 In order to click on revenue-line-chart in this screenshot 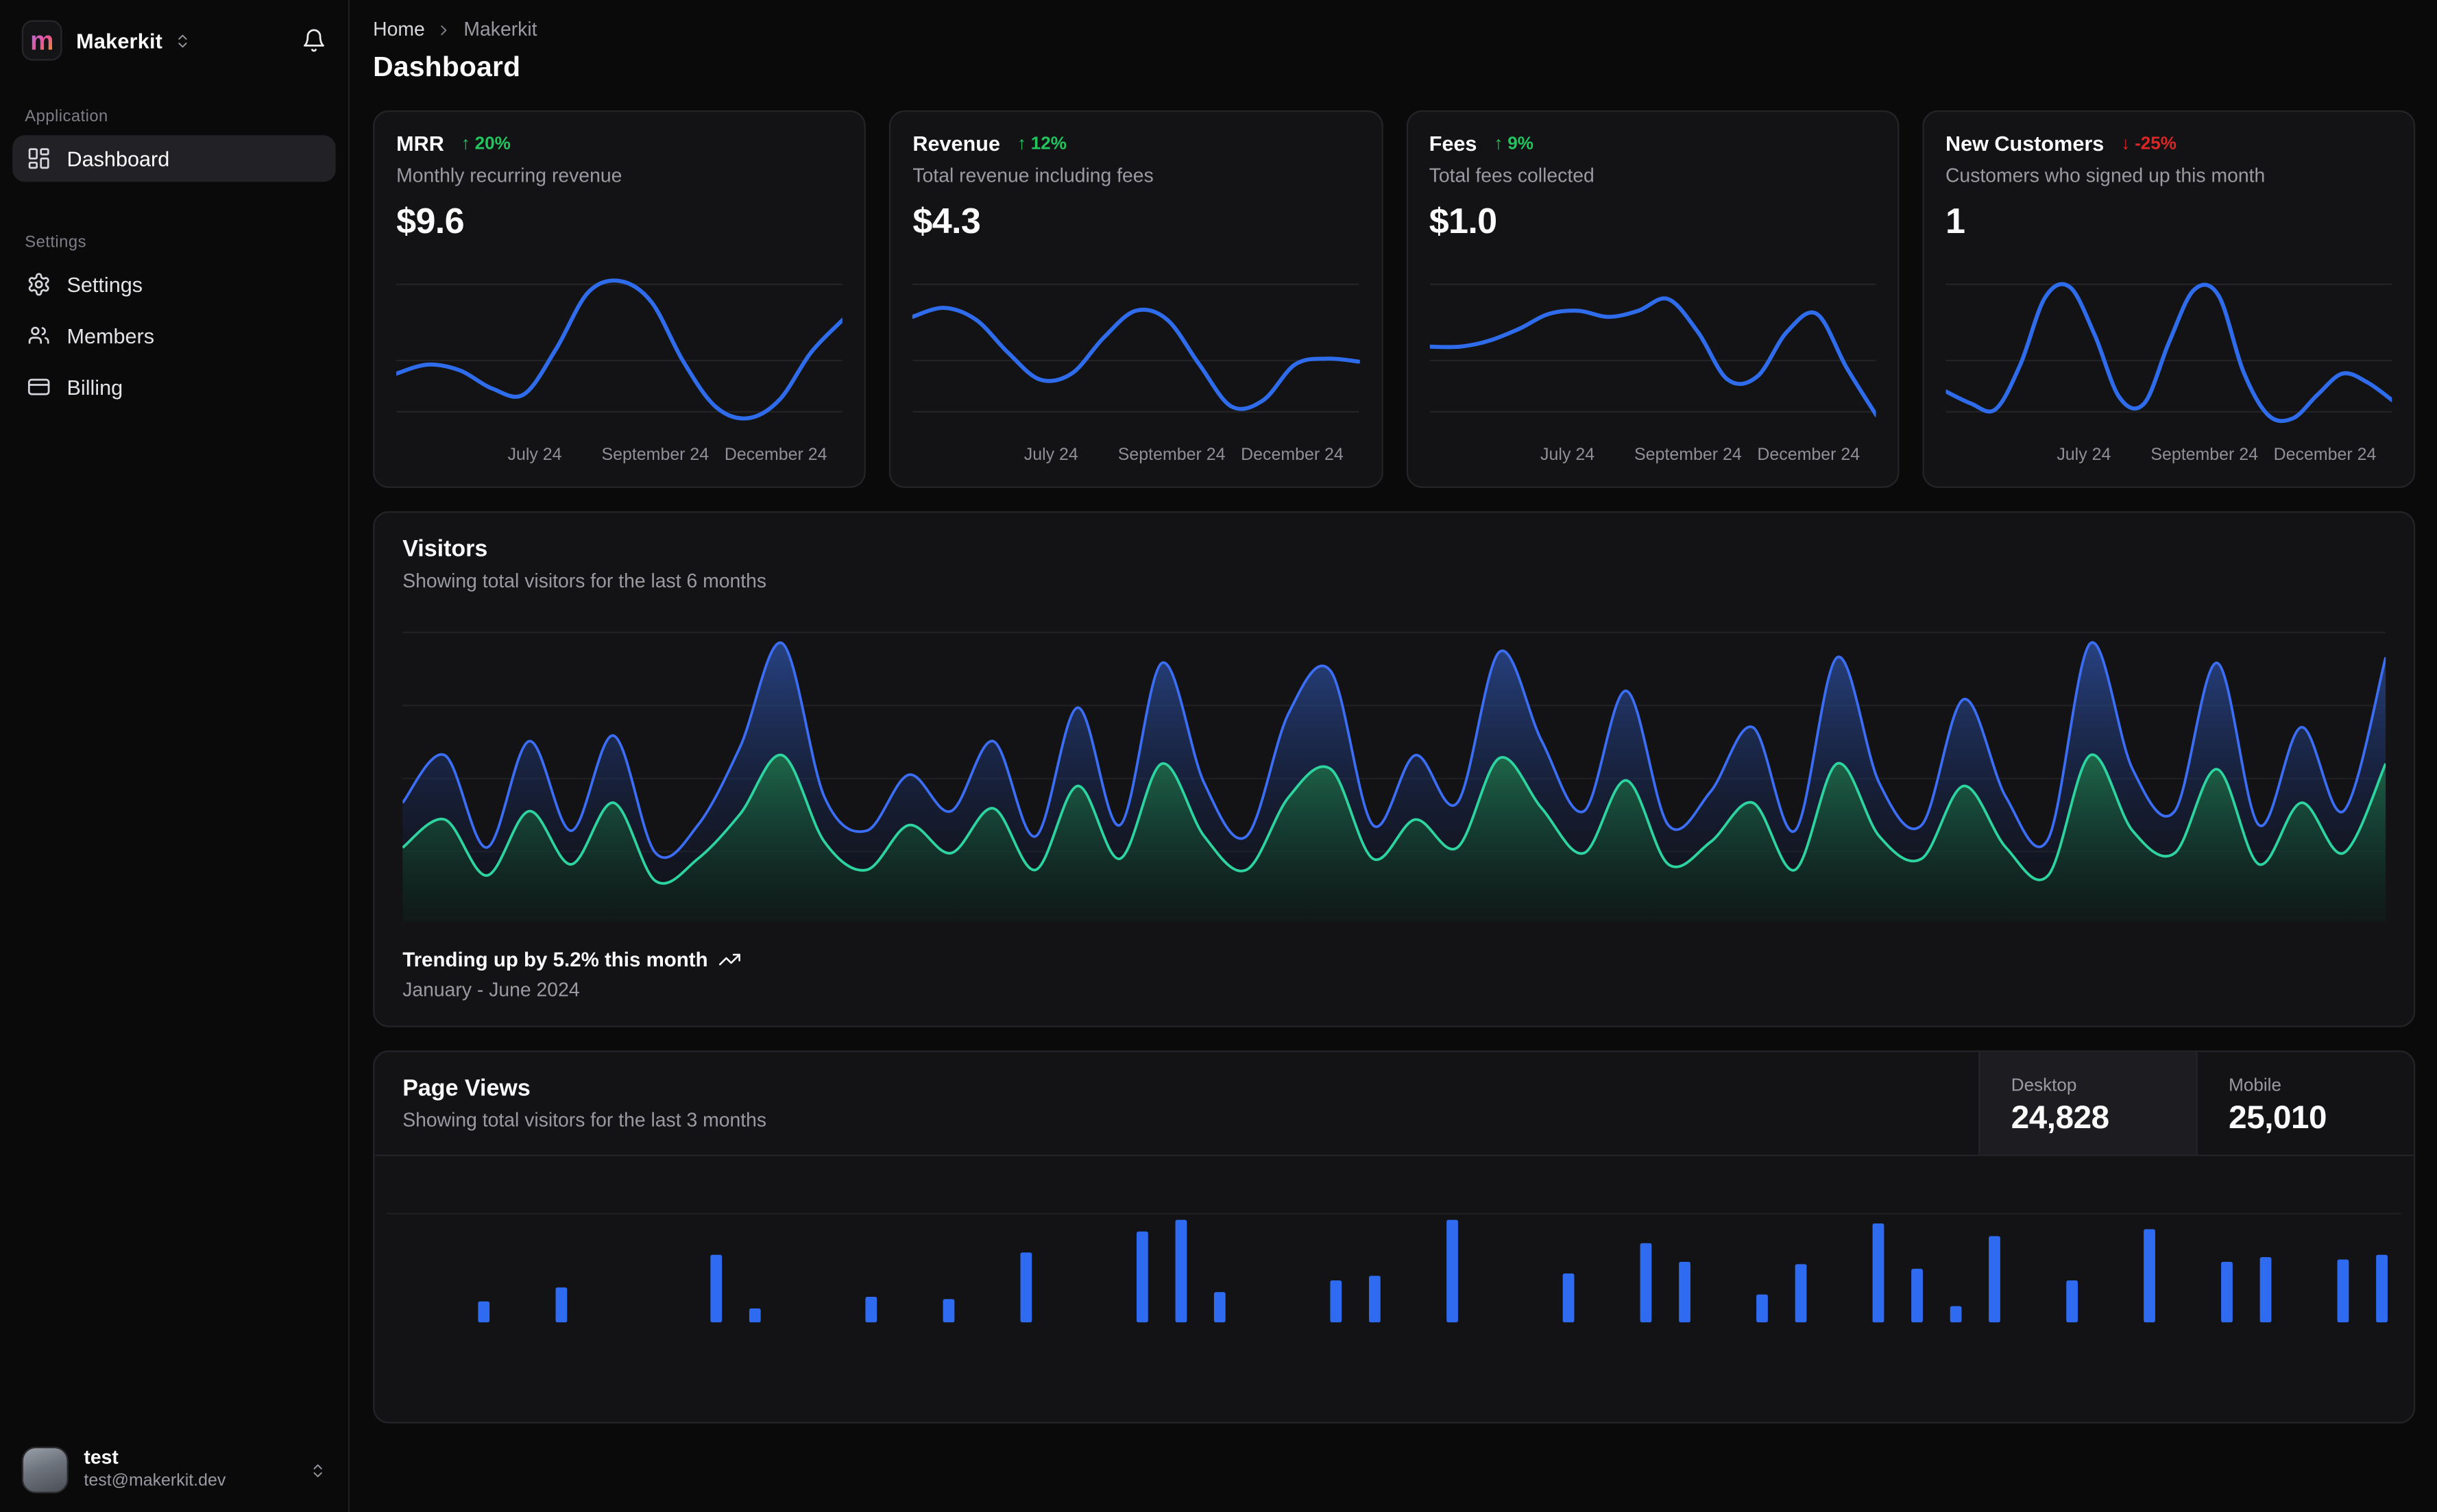, I will do `click(1135, 348)`.